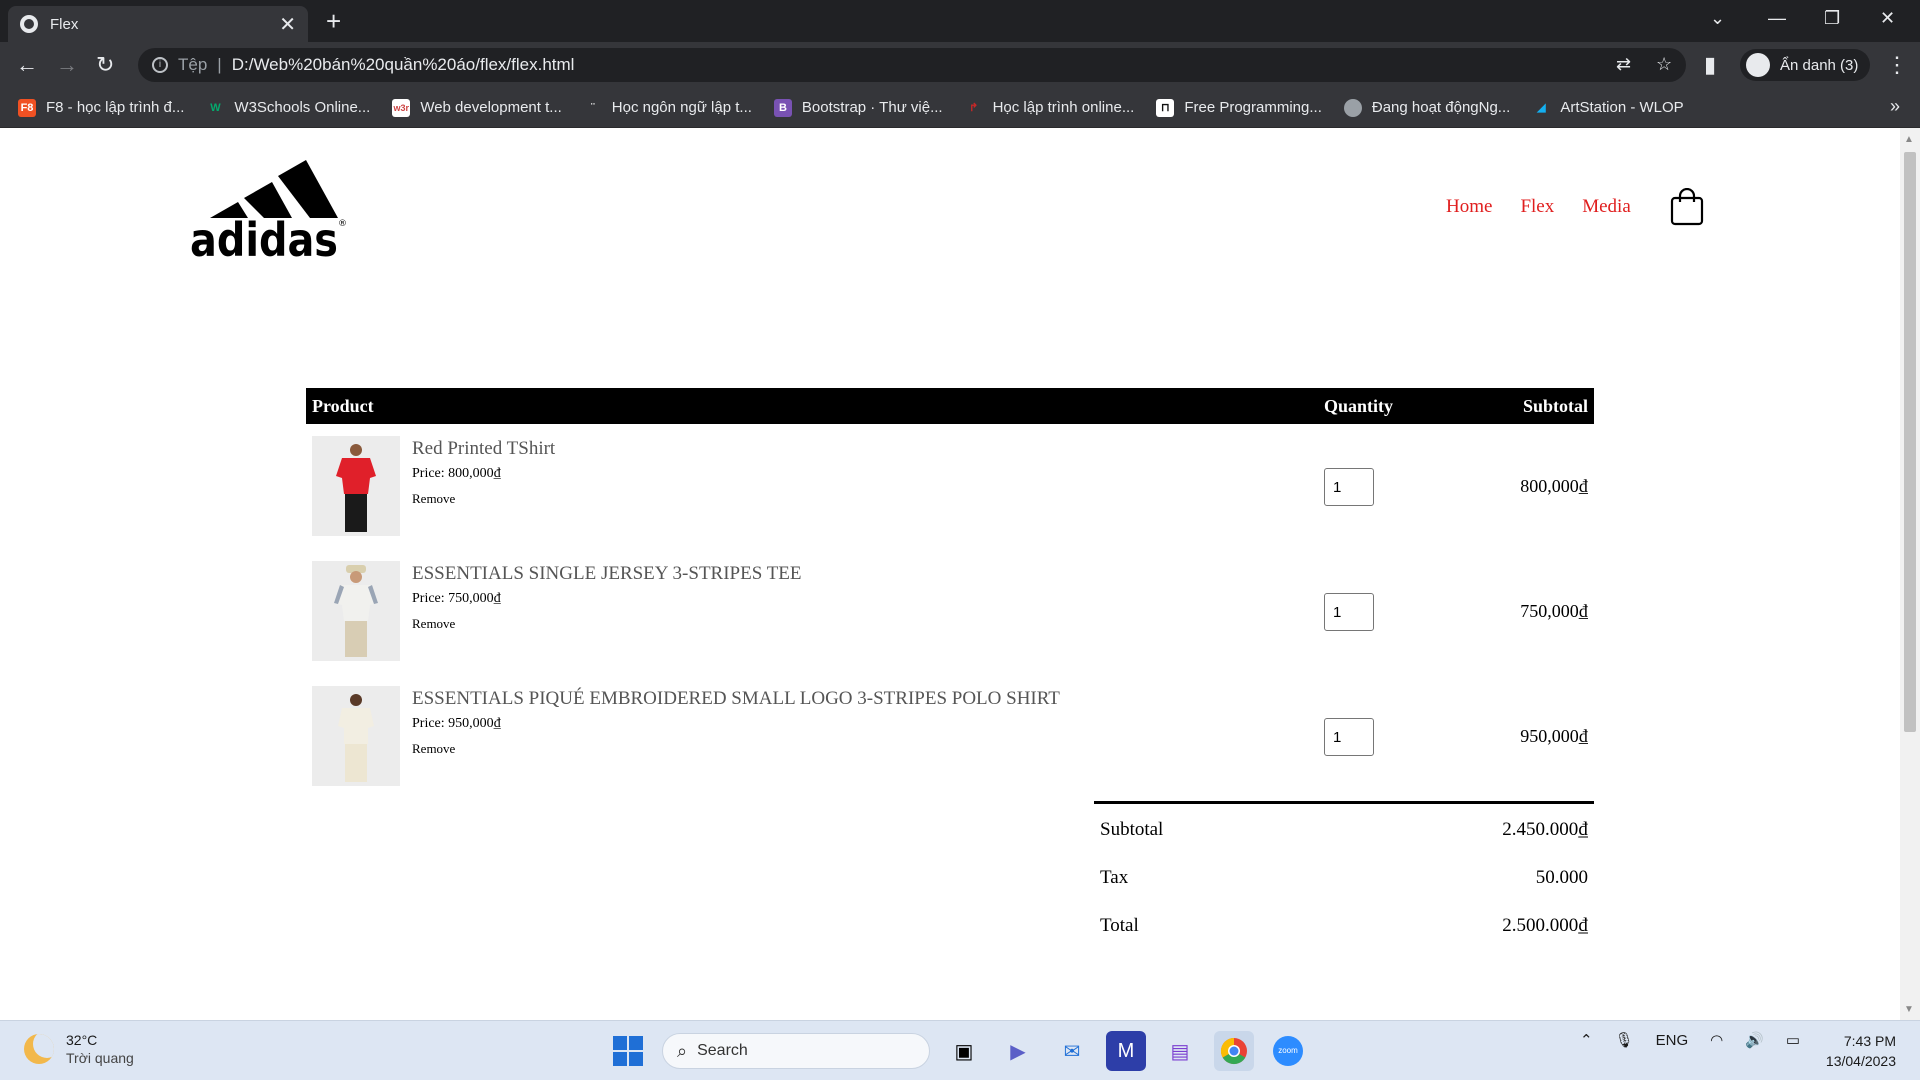 This screenshot has width=1920, height=1080. Describe the element at coordinates (628, 1051) in the screenshot. I see `start-button` at that location.